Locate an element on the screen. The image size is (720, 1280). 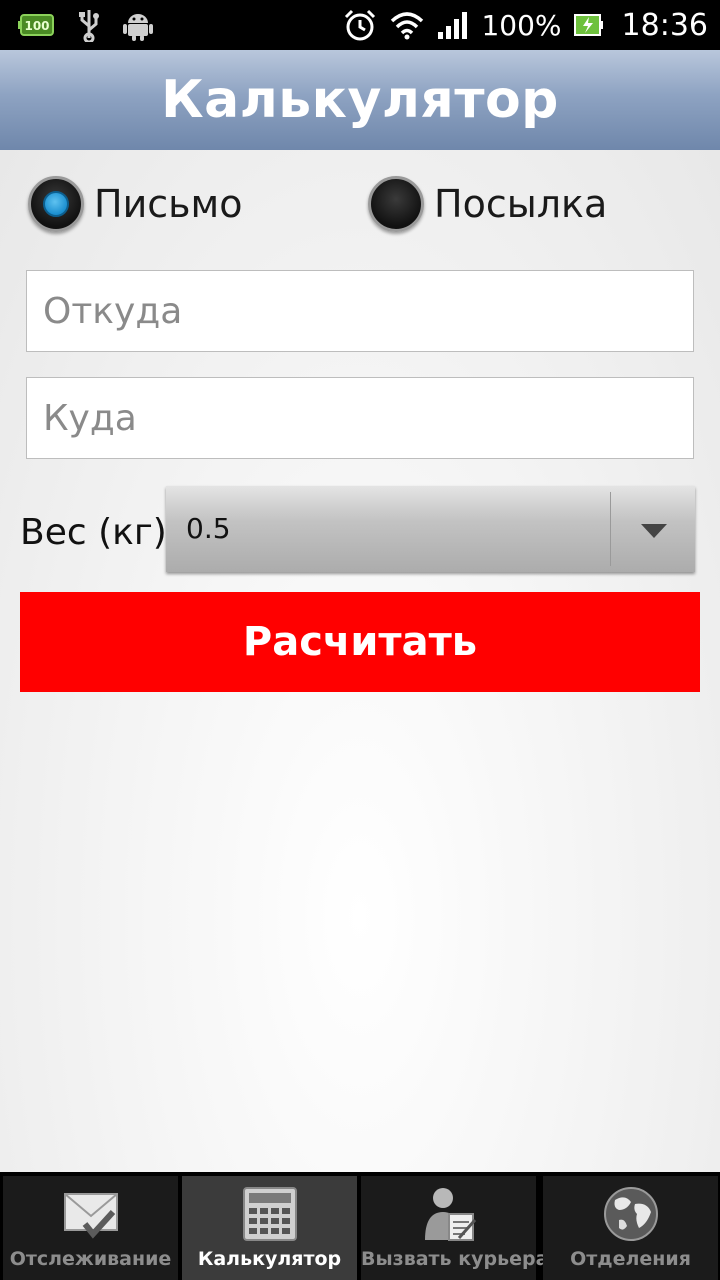
battery-percent: 100% is located at coordinates (521, 25).